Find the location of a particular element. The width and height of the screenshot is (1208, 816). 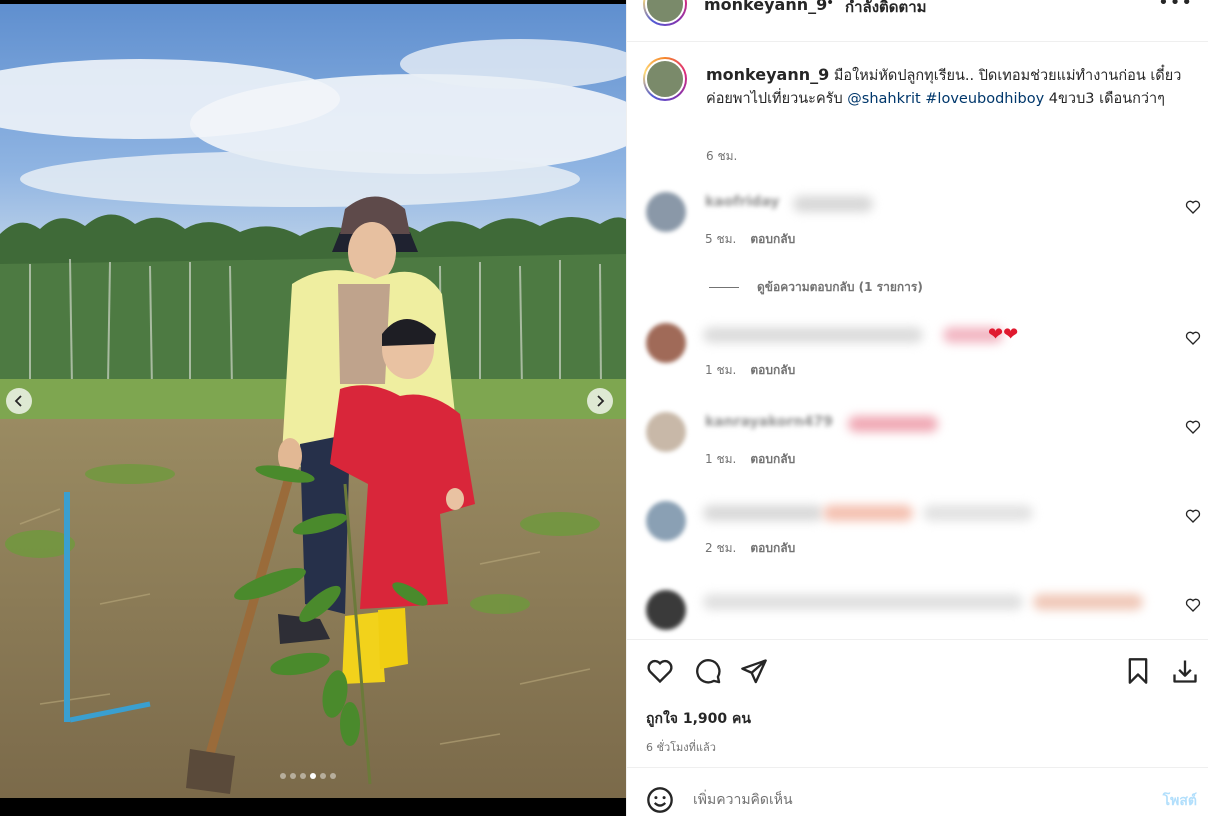

caption-username: monkeyann_9 is located at coordinates (767, 74).